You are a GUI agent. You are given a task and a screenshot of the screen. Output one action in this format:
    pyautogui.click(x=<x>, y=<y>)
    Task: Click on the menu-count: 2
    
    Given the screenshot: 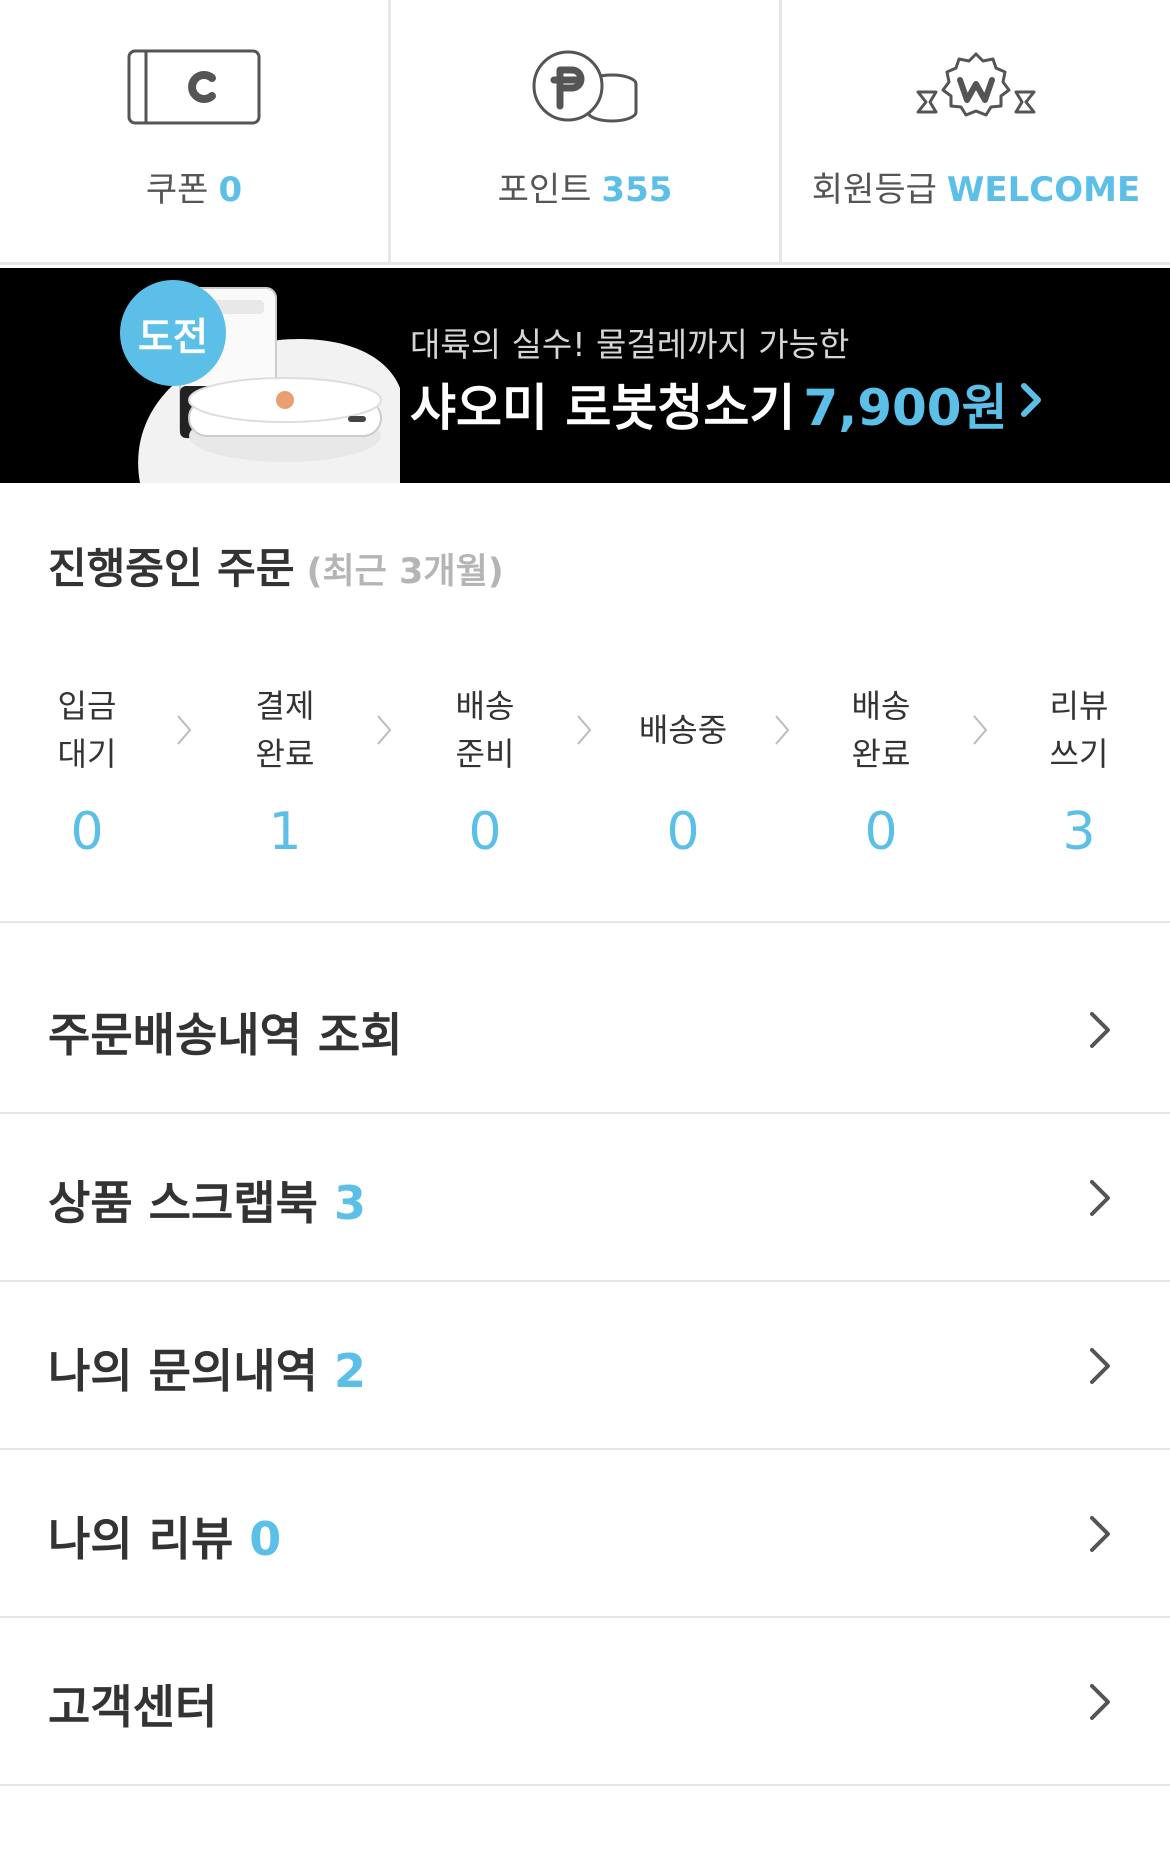 What is the action you would take?
    pyautogui.click(x=349, y=1371)
    